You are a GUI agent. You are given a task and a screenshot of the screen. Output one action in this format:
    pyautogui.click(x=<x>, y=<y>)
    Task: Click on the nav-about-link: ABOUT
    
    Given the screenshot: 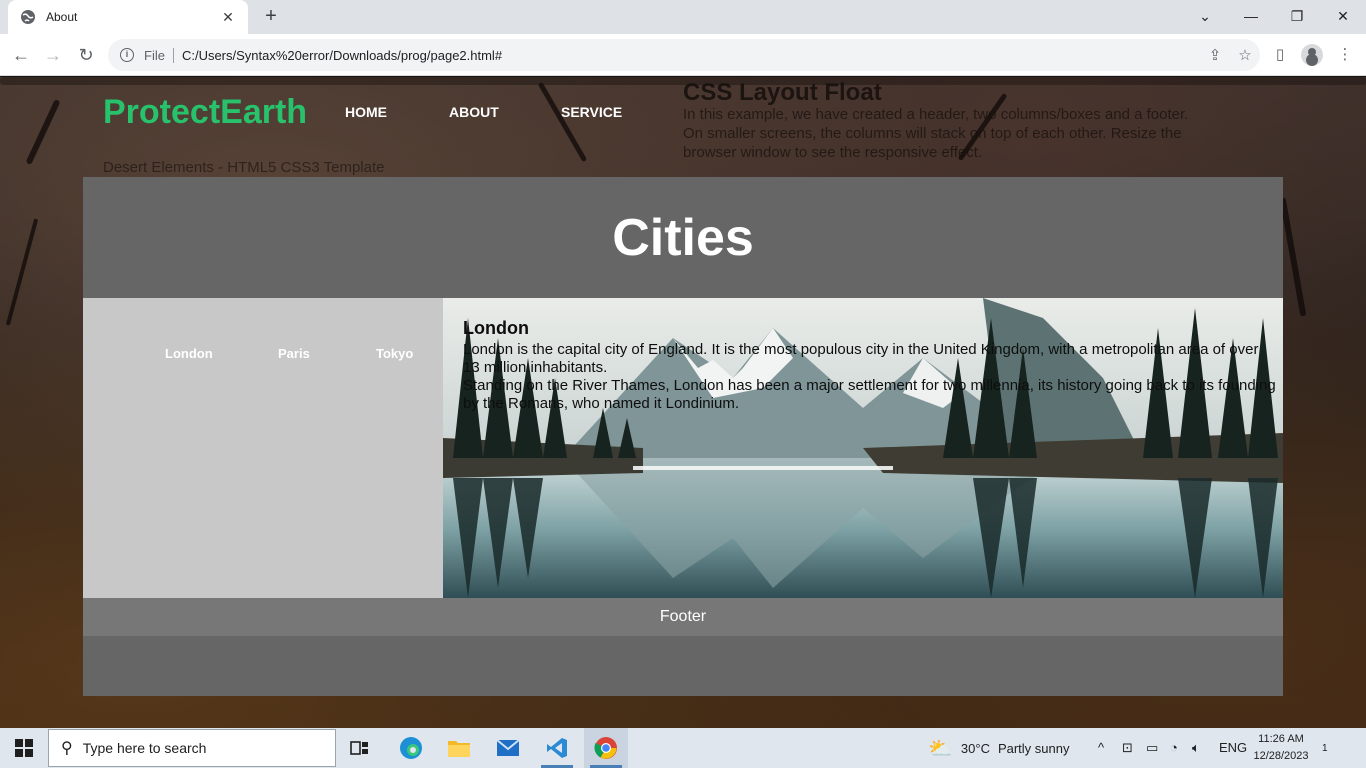 What is the action you would take?
    pyautogui.click(x=474, y=112)
    